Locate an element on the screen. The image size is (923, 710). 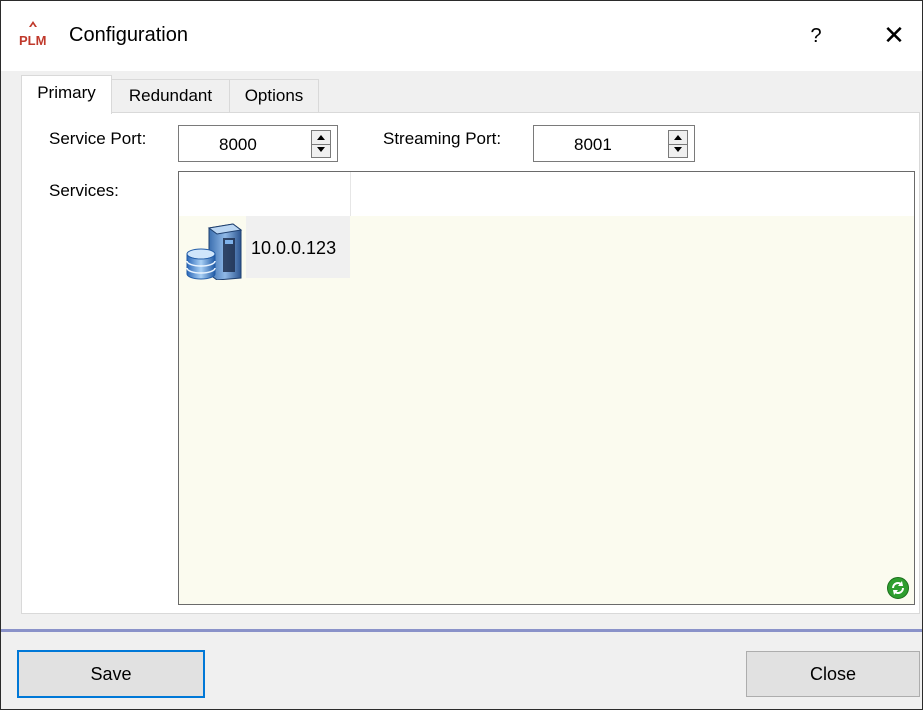
service-port-decrement-button is located at coordinates (321, 150).